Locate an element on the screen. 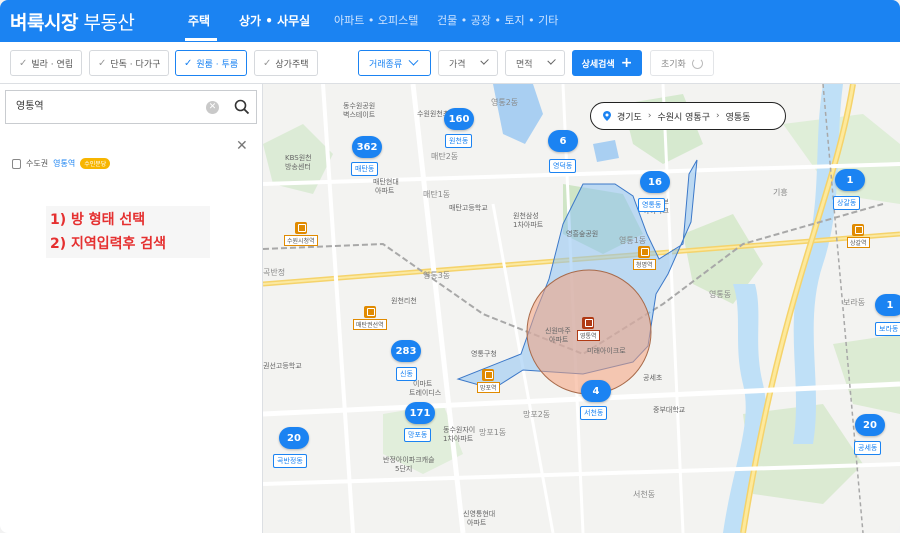 The height and width of the screenshot is (533, 900). area-dropdown: 면적 is located at coordinates (535, 63).